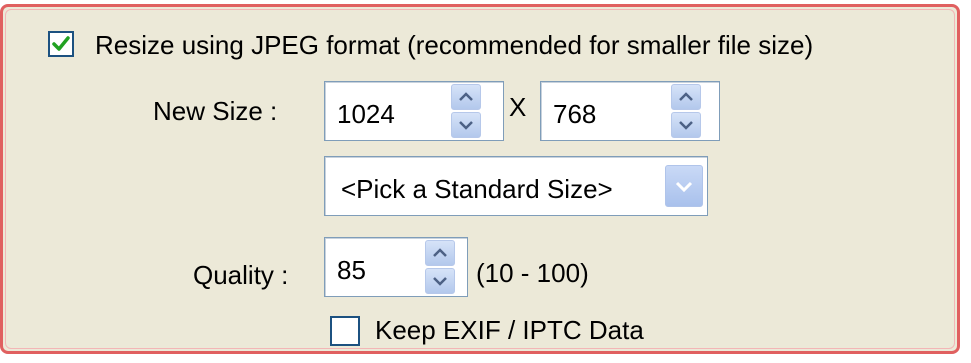  I want to click on quality-decrement-button, so click(440, 281).